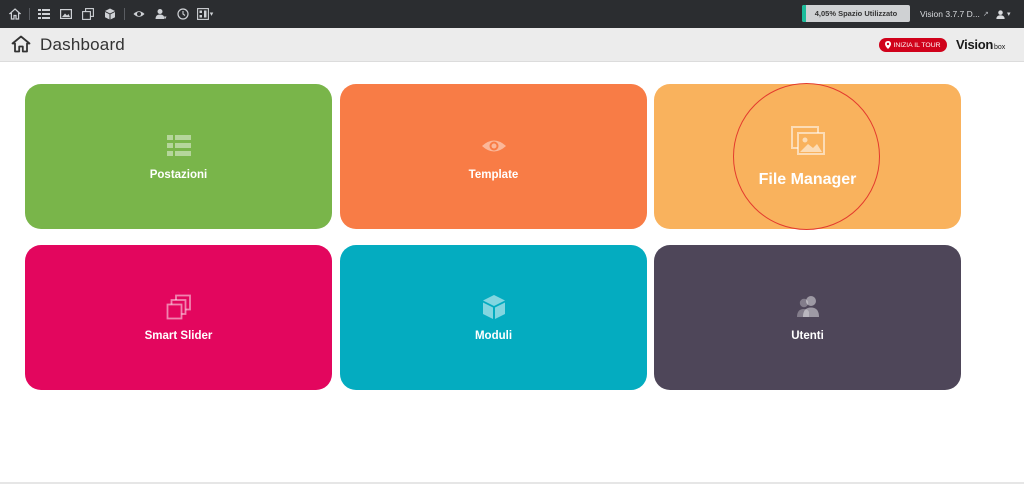 Image resolution: width=1024 pixels, height=484 pixels. I want to click on tile-label: Utenti, so click(807, 335).